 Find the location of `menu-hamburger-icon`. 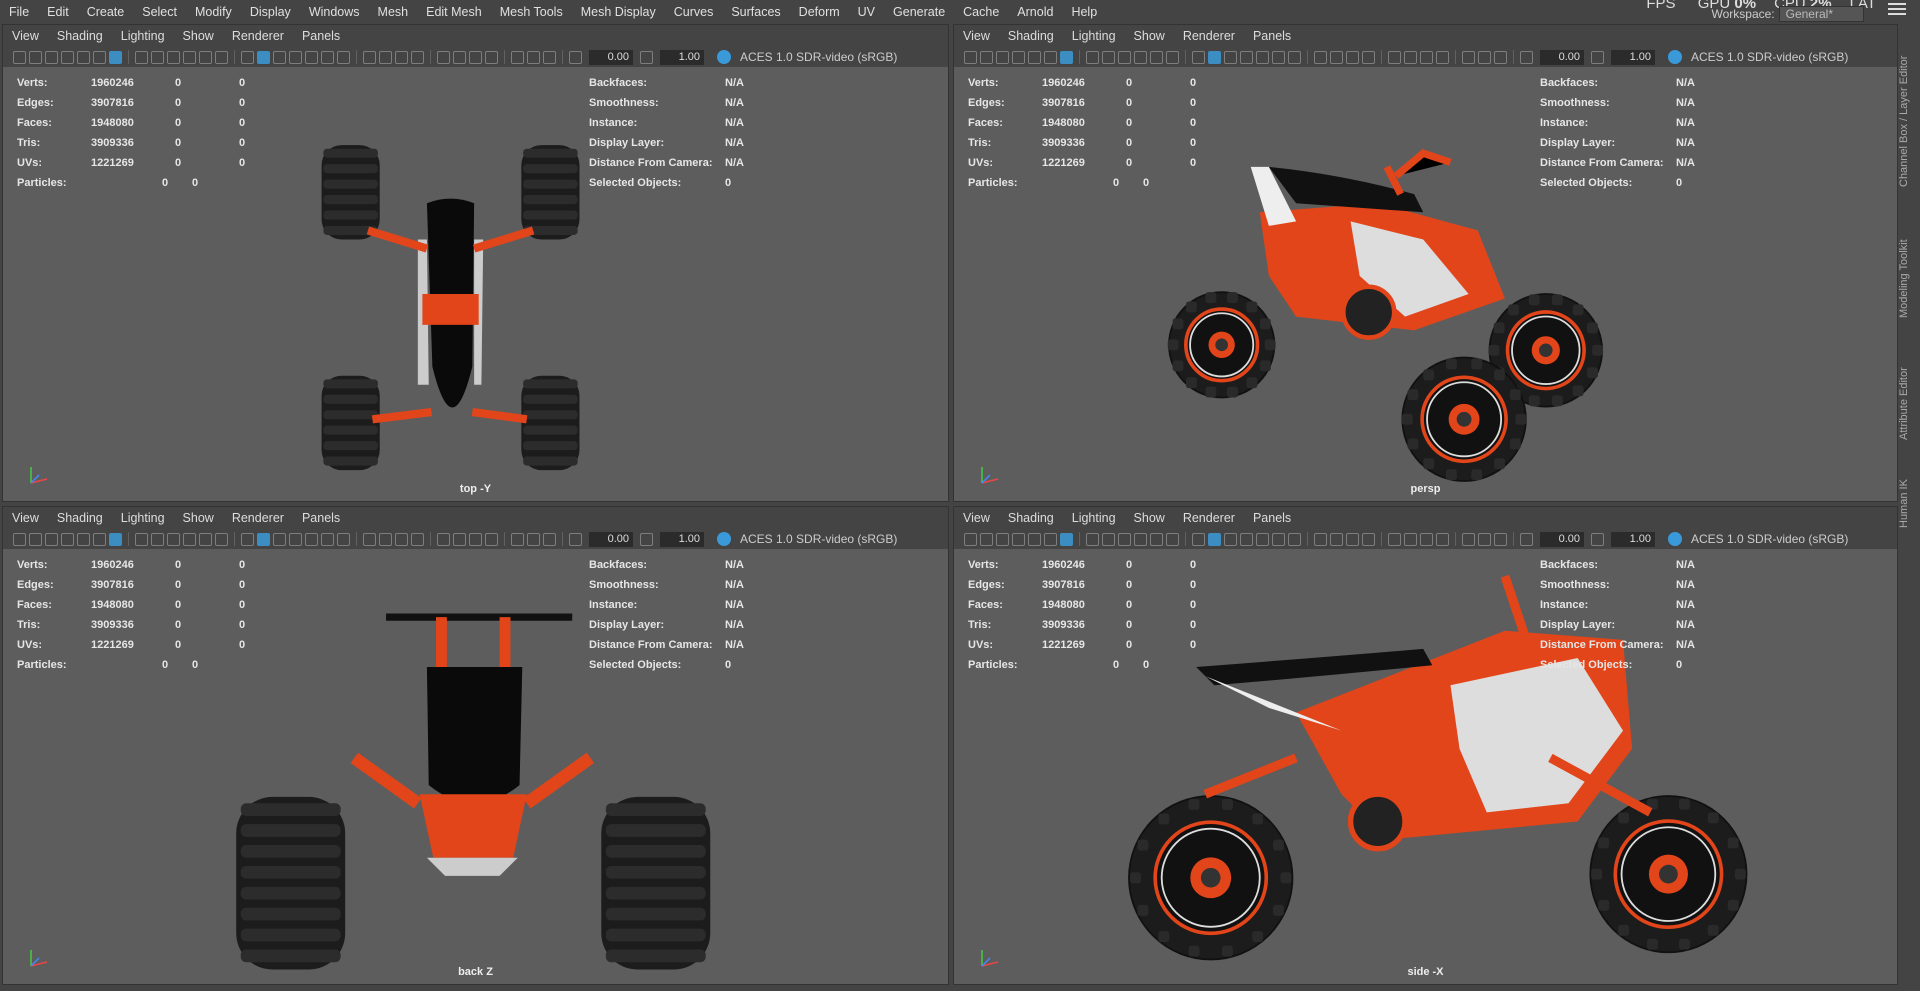

menu-hamburger-icon is located at coordinates (1897, 7).